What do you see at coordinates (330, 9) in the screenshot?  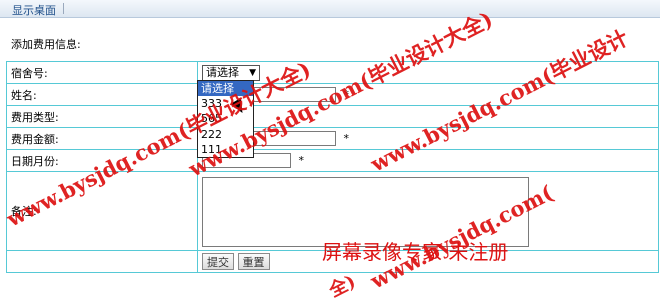 I see `top-toolbar: 显示桌面` at bounding box center [330, 9].